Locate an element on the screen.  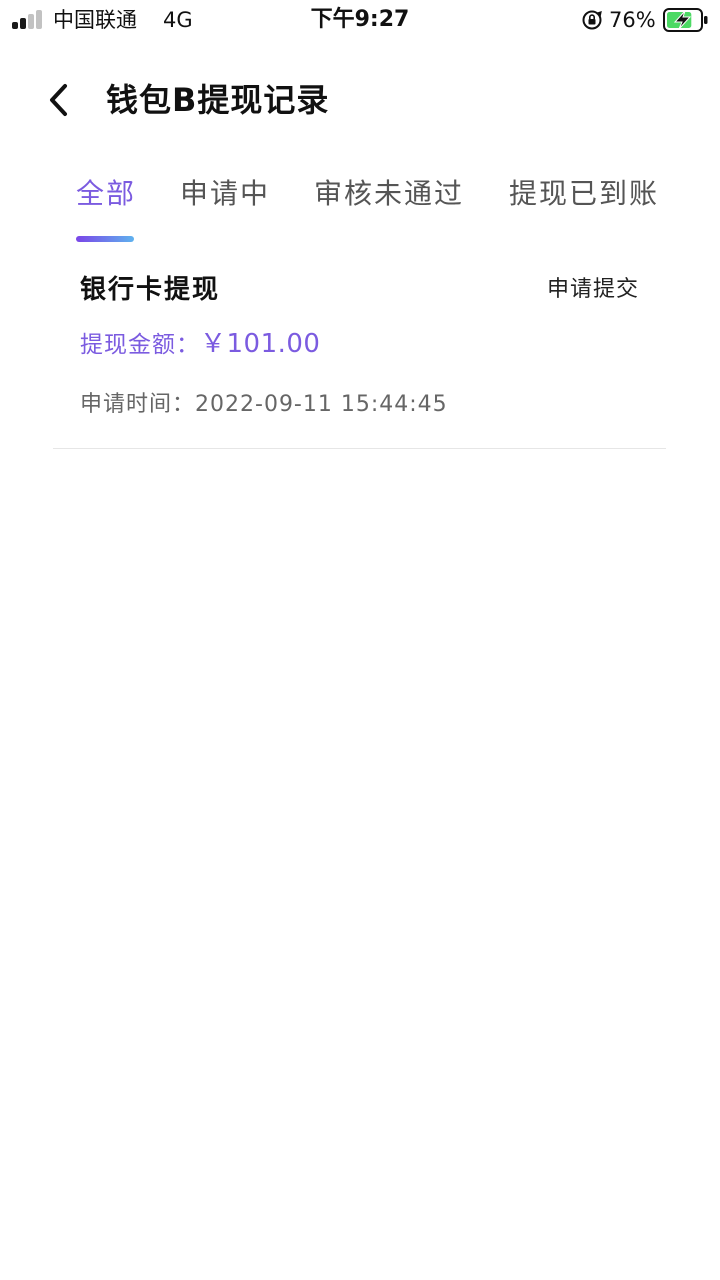
orientation-lock-icon is located at coordinates (592, 20).